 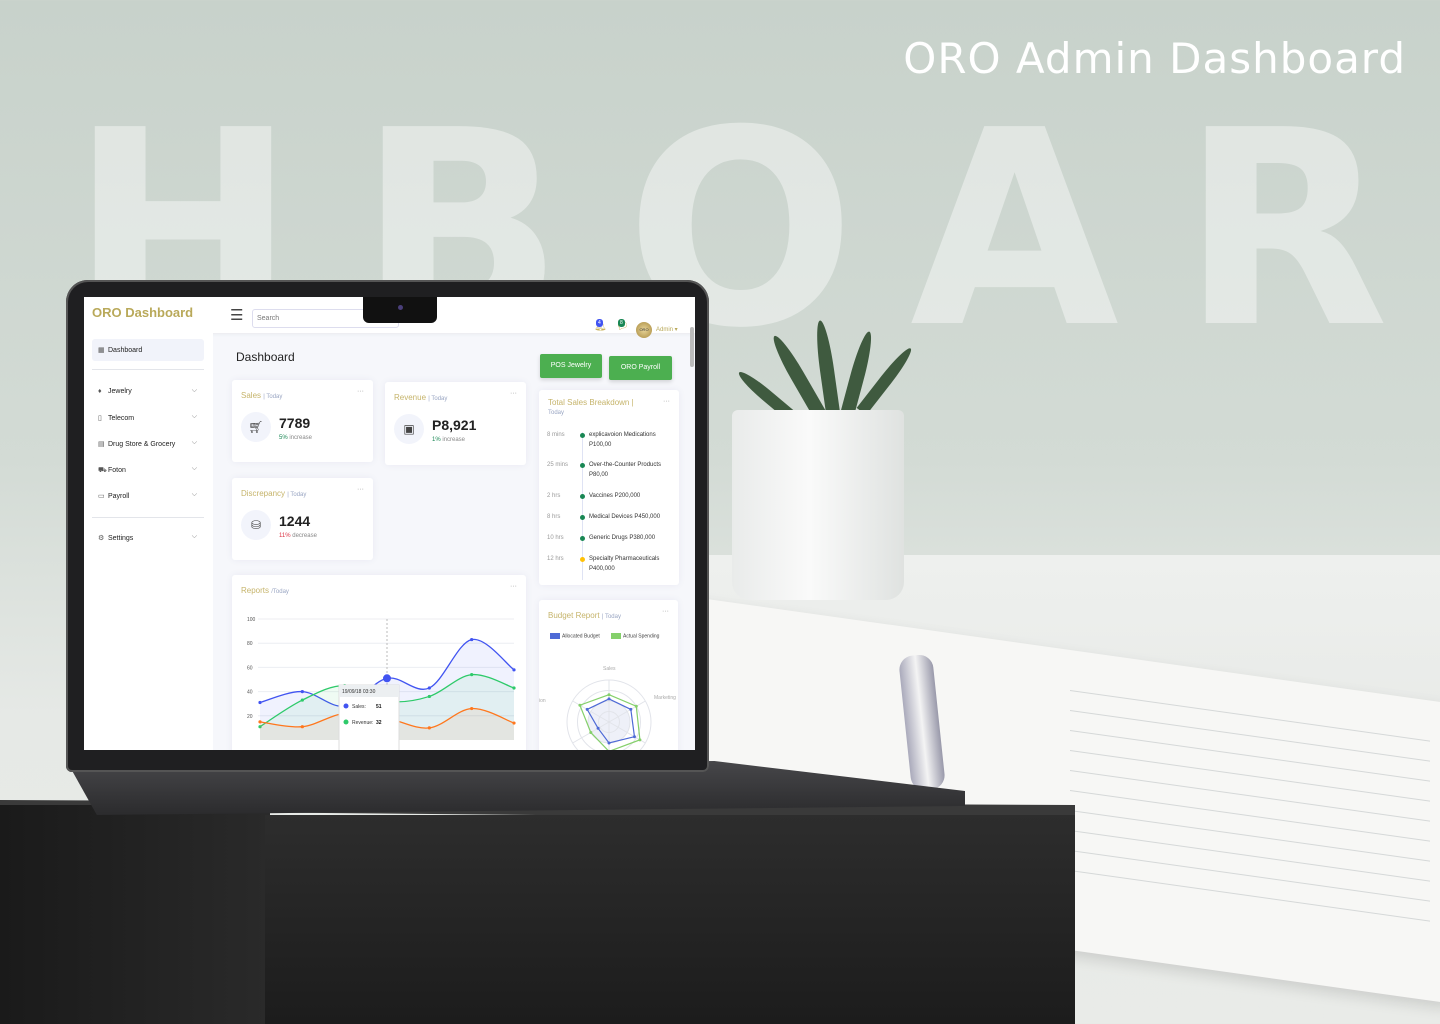 I want to click on card-title: Discrepancy | Today, so click(x=274, y=493).